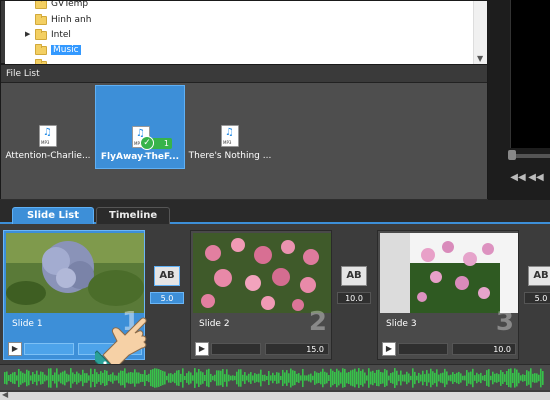 This screenshot has width=550, height=400. Describe the element at coordinates (244, 74) in the screenshot. I see `file-list-header: File List` at that location.